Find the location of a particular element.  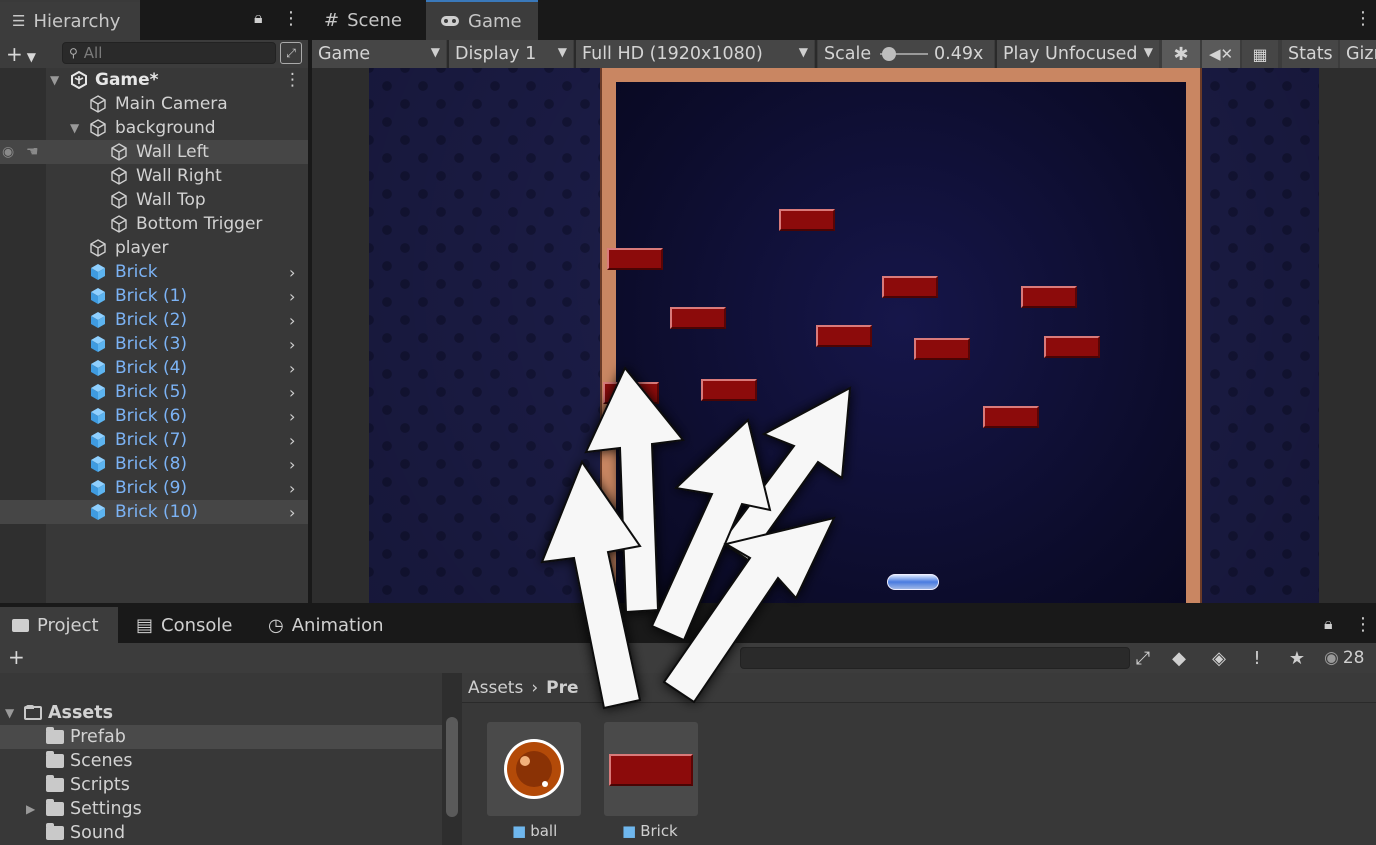

tab-project-label: Project is located at coordinates (68, 625).